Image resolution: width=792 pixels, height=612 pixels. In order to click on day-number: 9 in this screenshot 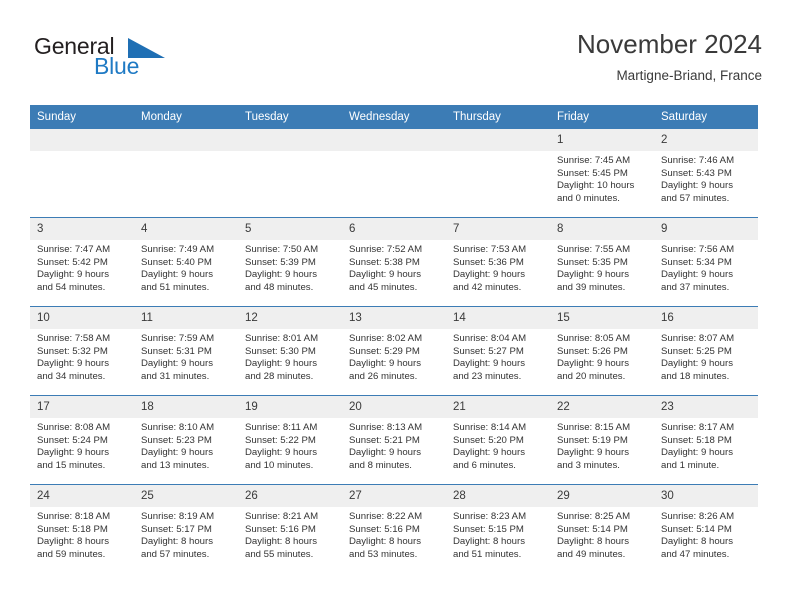, I will do `click(706, 229)`.